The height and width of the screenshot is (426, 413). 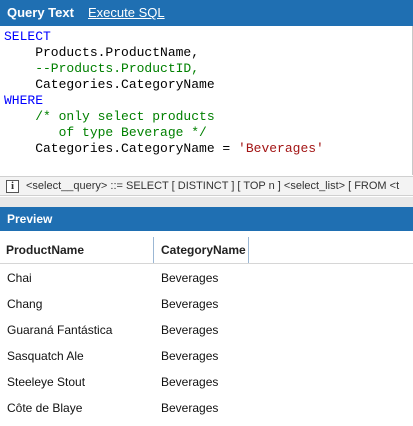 I want to click on code-line: Categories.CategoryName = 'Beverages', so click(x=164, y=149).